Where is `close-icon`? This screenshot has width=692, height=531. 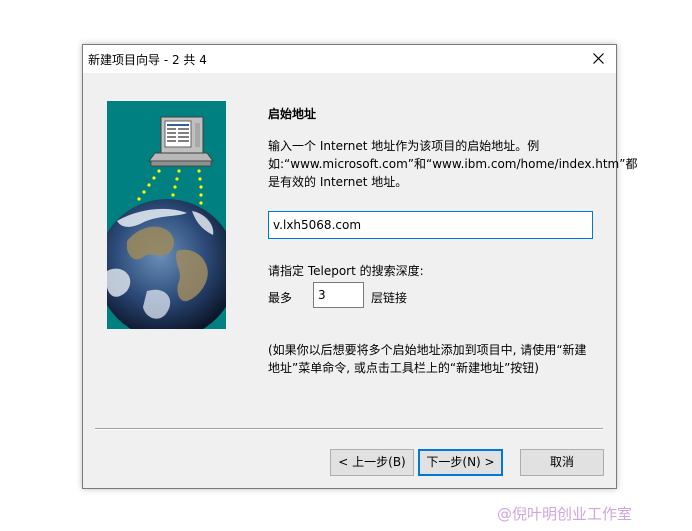
close-icon is located at coordinates (598, 58).